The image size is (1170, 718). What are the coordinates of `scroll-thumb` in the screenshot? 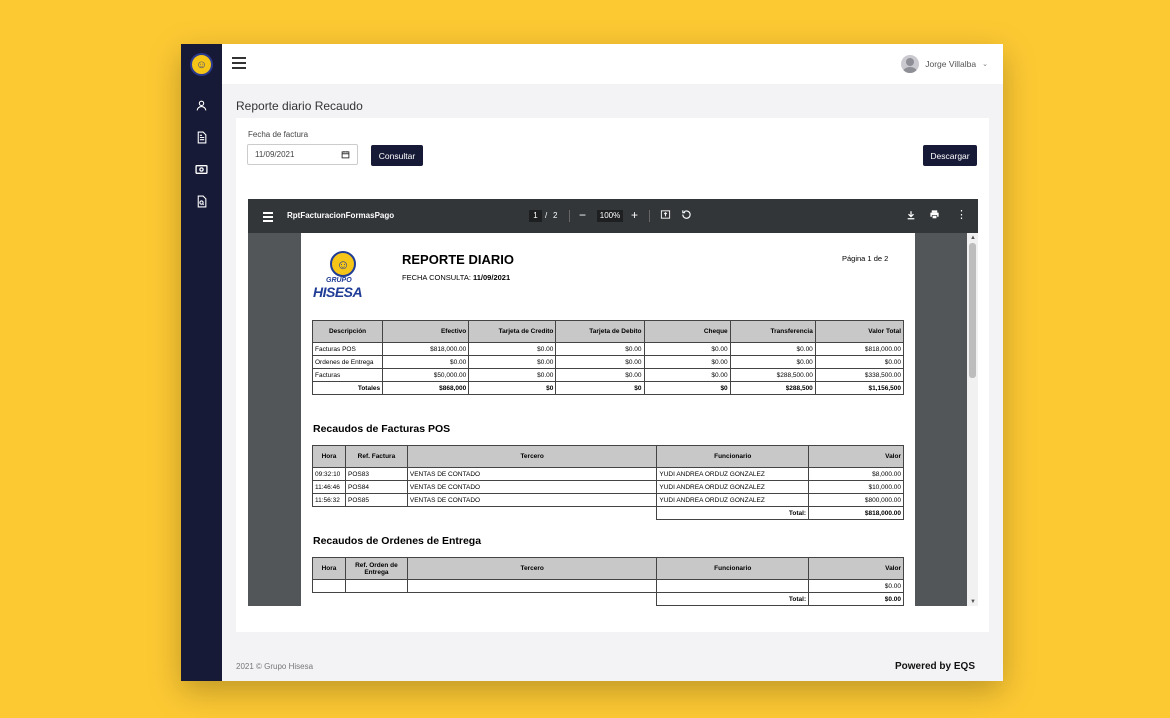 It's located at (972, 310).